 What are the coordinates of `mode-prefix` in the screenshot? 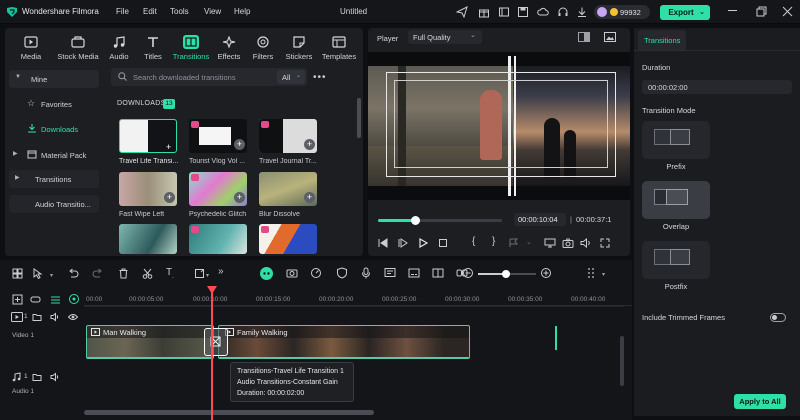 It's located at (676, 140).